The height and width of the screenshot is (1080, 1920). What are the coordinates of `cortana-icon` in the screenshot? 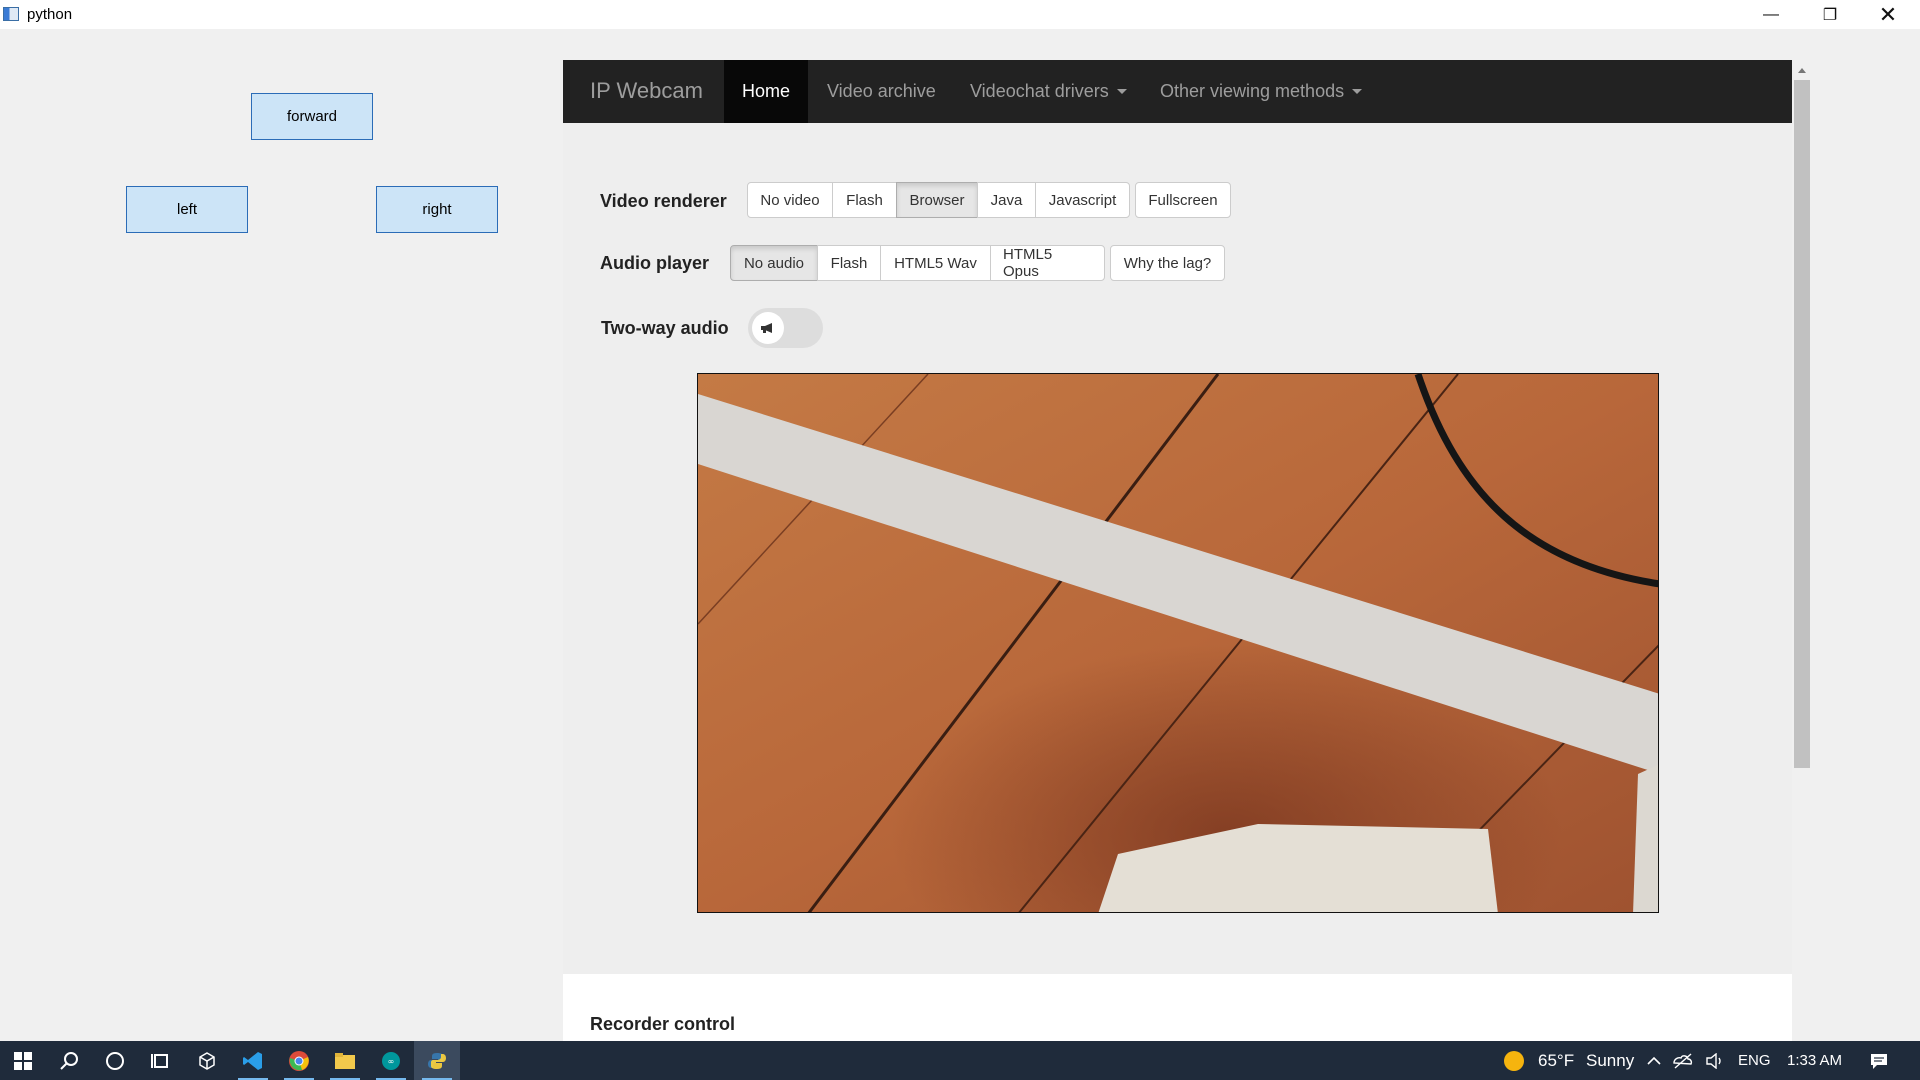 It's located at (115, 1060).